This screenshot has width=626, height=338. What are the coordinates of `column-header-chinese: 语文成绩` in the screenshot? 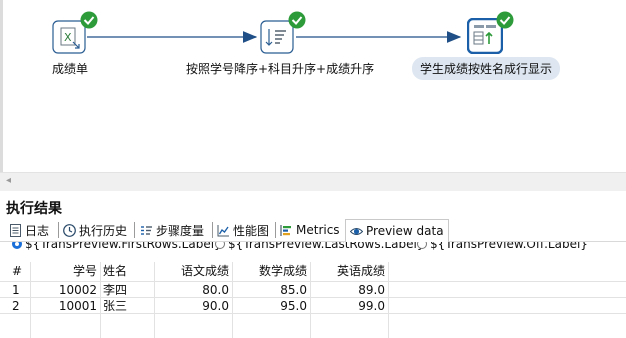 It's located at (191, 271).